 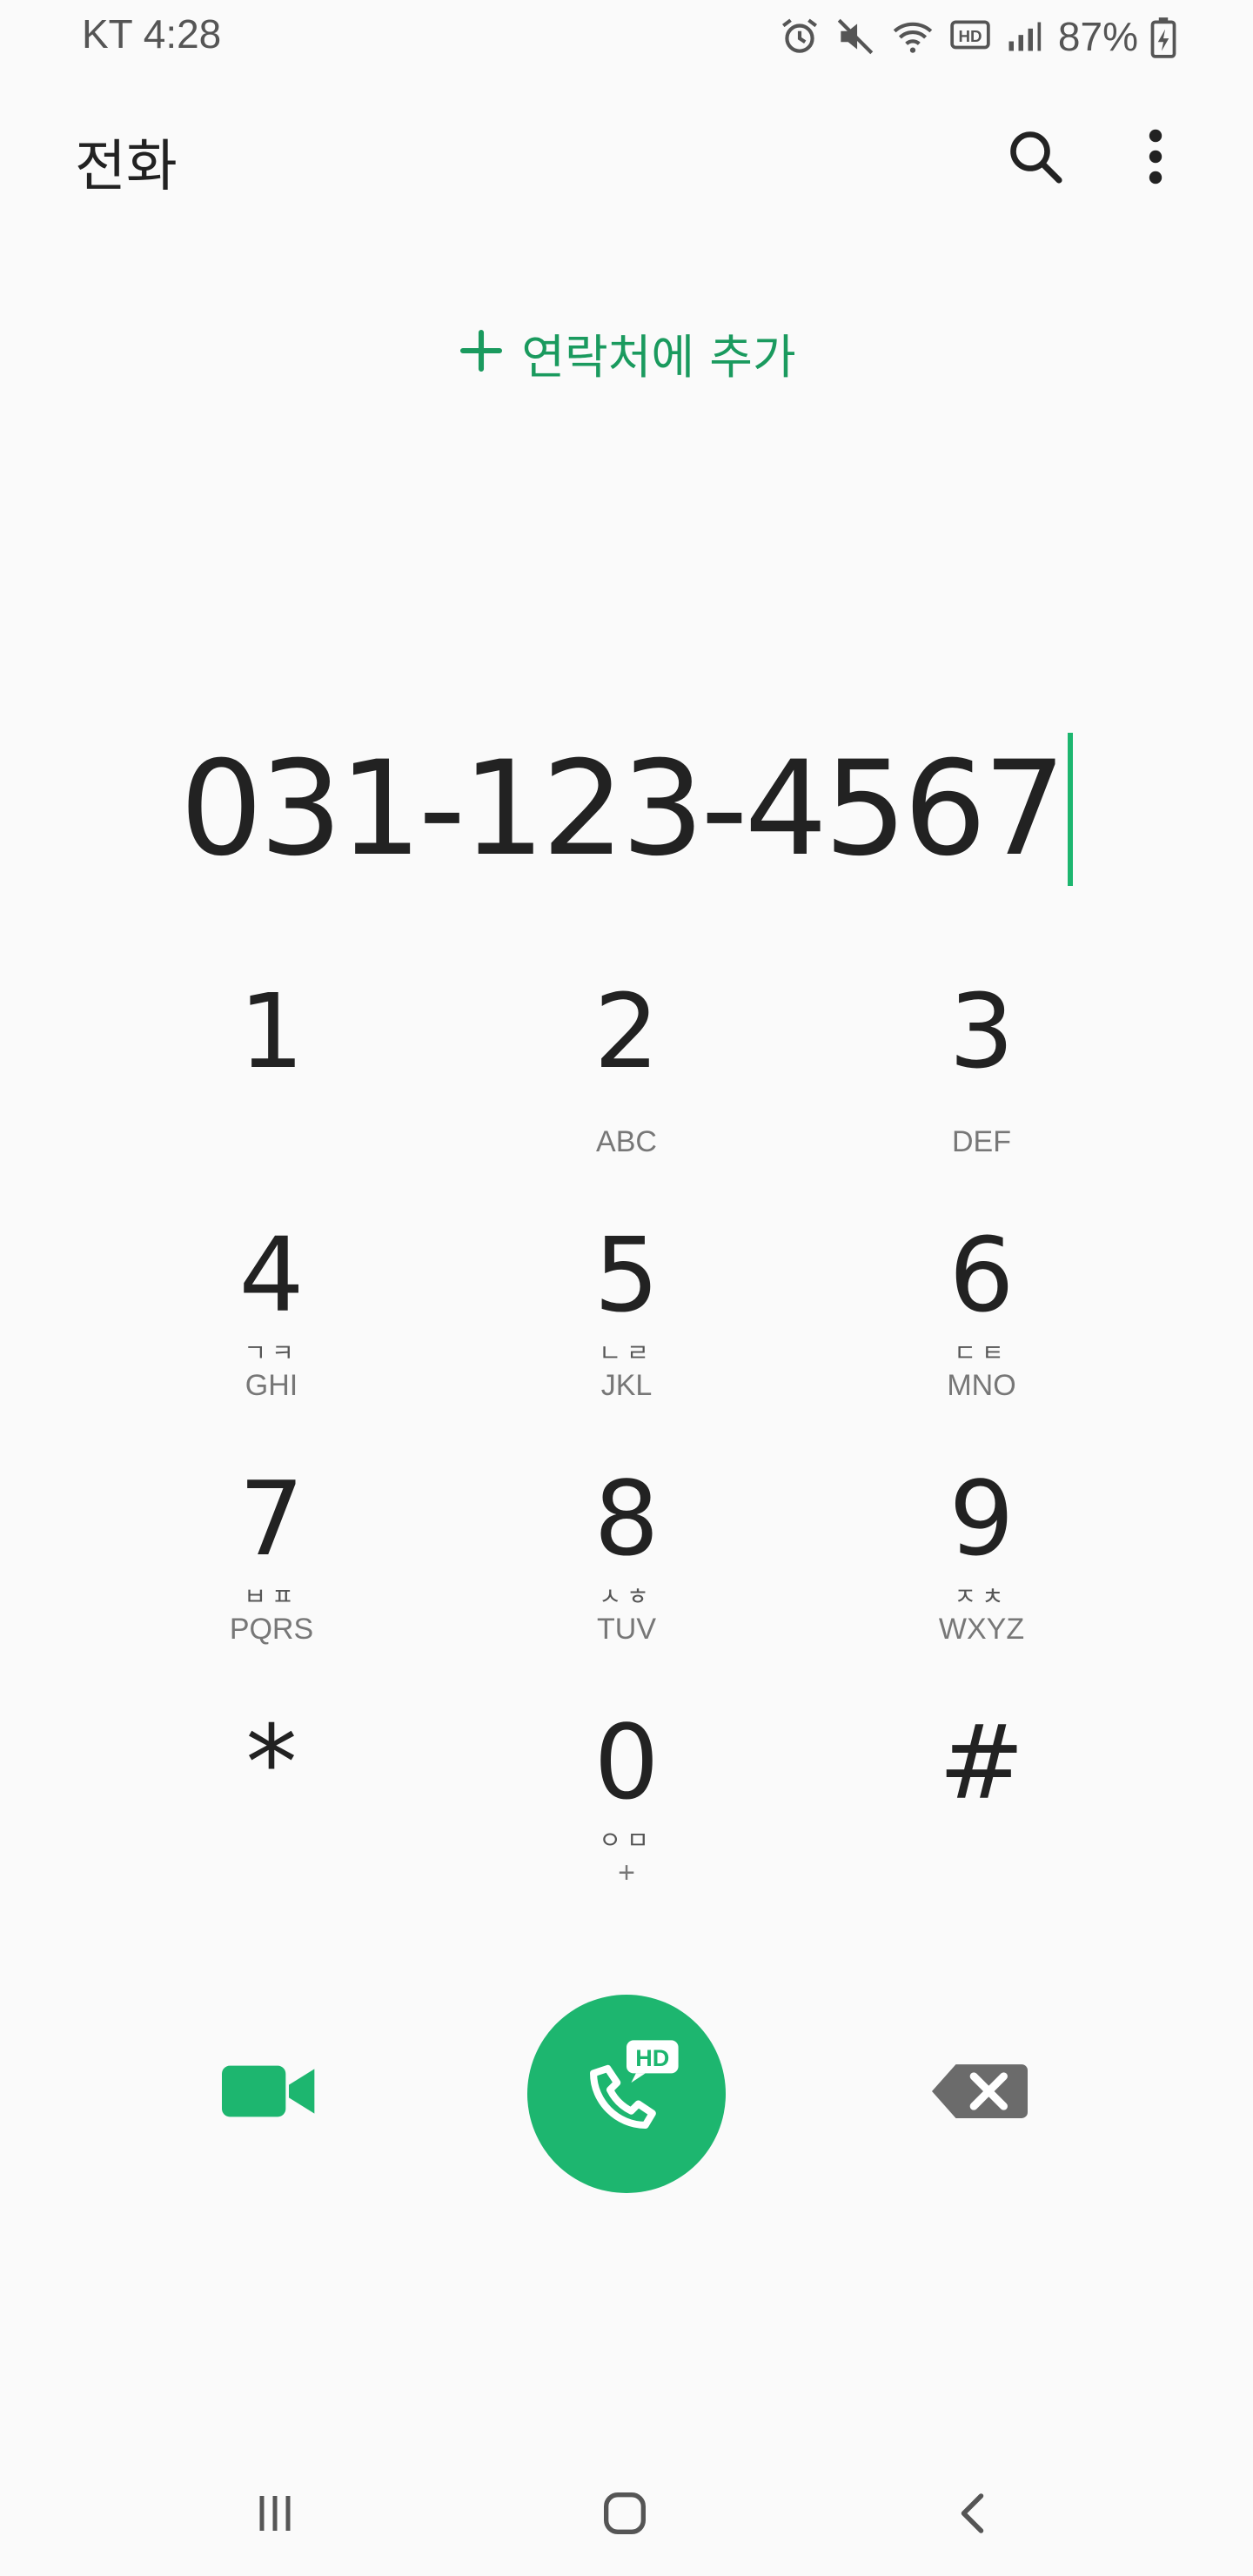 I want to click on key-korean: ㄱㅋ, so click(x=271, y=1352).